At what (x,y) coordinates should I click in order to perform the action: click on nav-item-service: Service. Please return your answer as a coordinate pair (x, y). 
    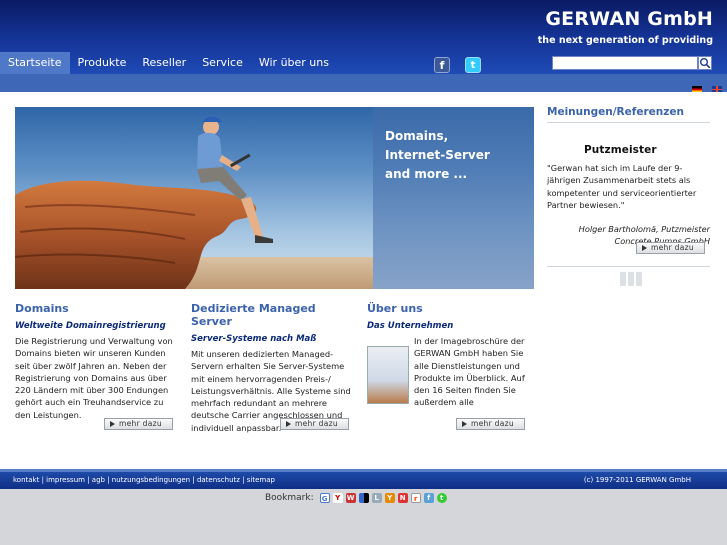
    Looking at the image, I should click on (222, 63).